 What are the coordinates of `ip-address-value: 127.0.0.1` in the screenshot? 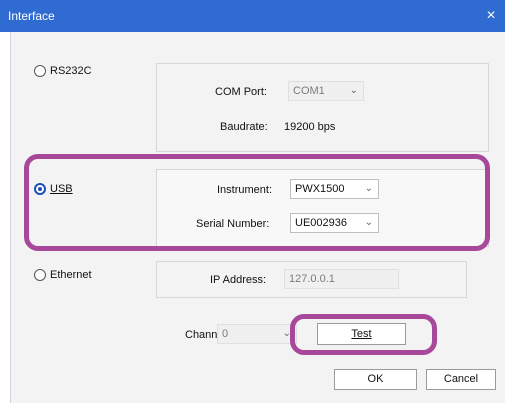 It's located at (312, 279).